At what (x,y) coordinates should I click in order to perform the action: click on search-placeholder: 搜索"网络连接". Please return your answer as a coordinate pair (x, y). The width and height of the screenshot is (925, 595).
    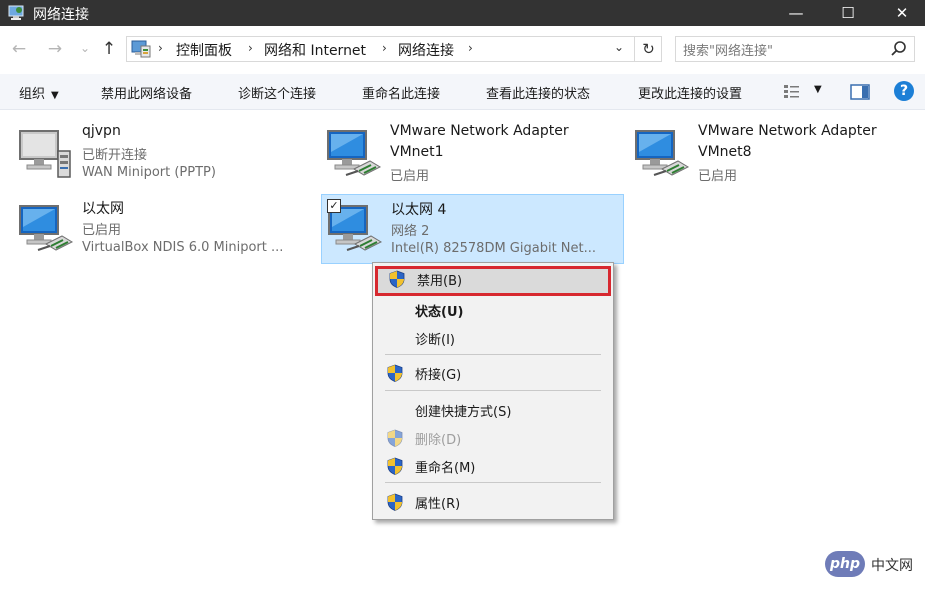
    Looking at the image, I should click on (728, 51).